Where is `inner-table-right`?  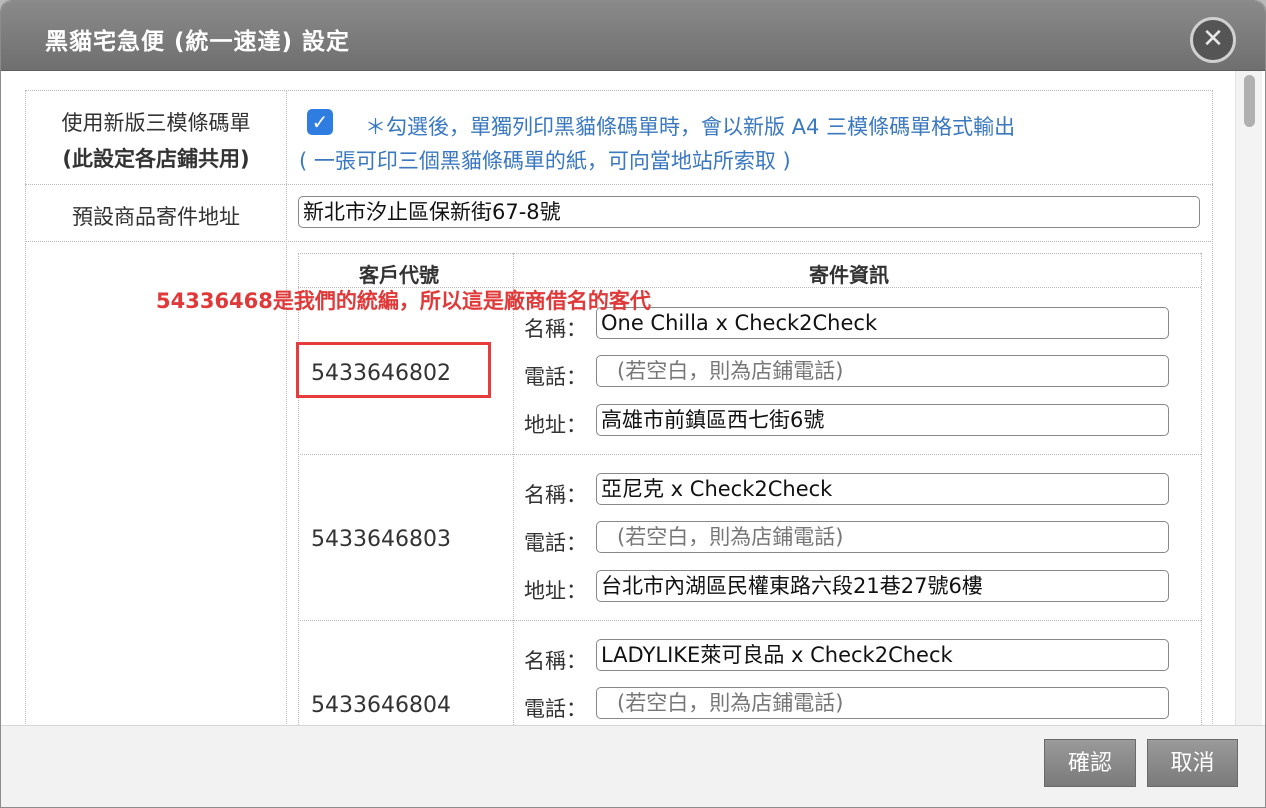 inner-table-right is located at coordinates (1201, 489).